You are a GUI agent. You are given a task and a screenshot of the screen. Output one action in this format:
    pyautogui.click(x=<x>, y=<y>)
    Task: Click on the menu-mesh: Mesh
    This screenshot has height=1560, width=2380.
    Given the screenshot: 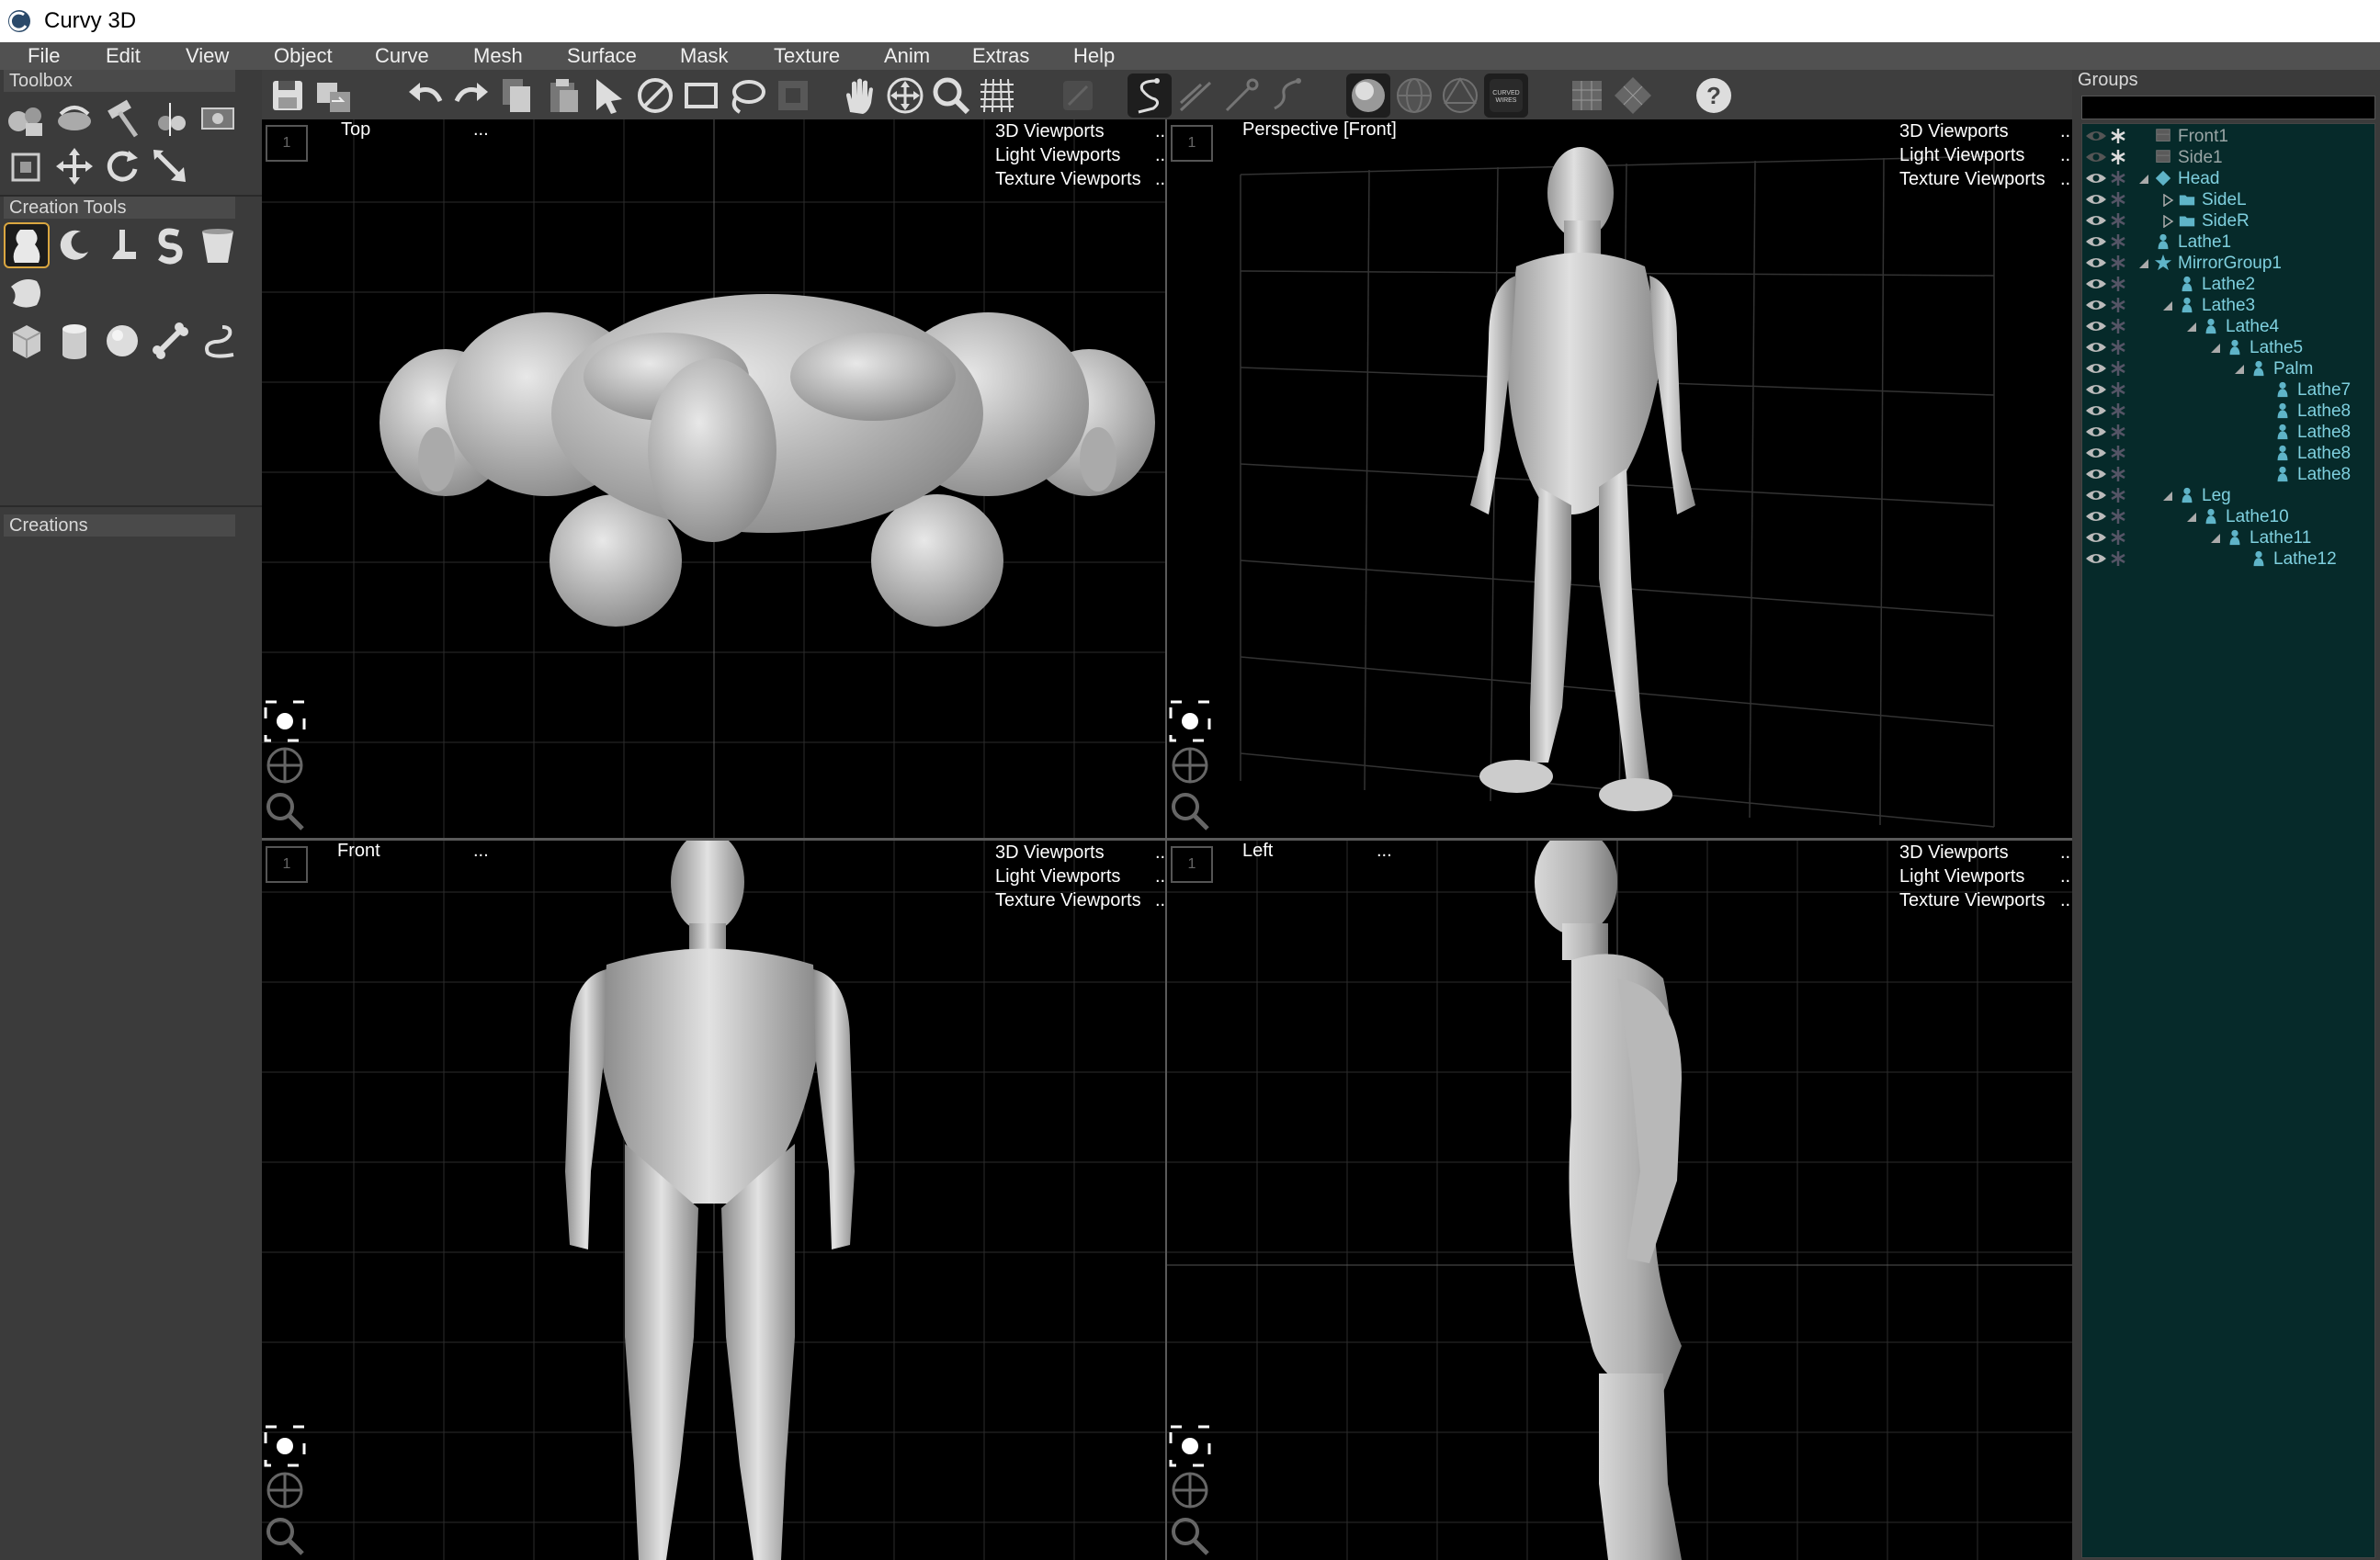 What is the action you would take?
    pyautogui.click(x=498, y=56)
    